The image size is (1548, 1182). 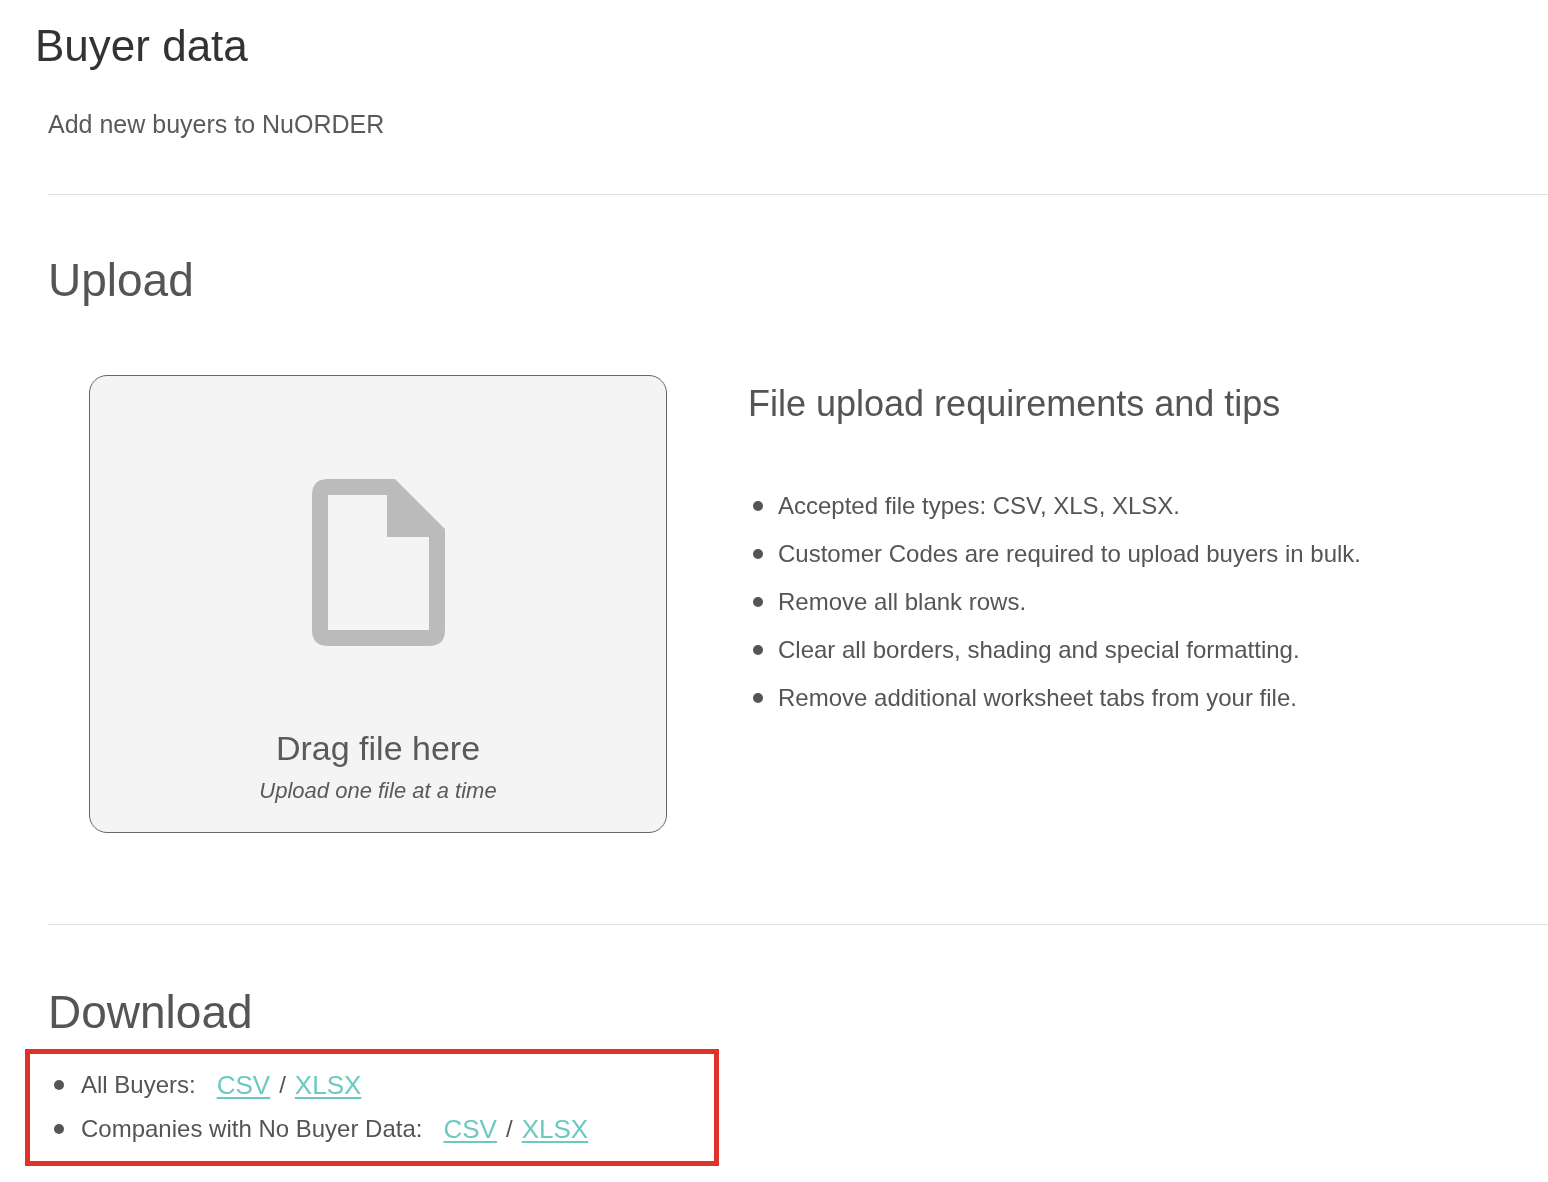 I want to click on tip-text: Customer Codes are required to upload buyers in bulk., so click(x=1069, y=554).